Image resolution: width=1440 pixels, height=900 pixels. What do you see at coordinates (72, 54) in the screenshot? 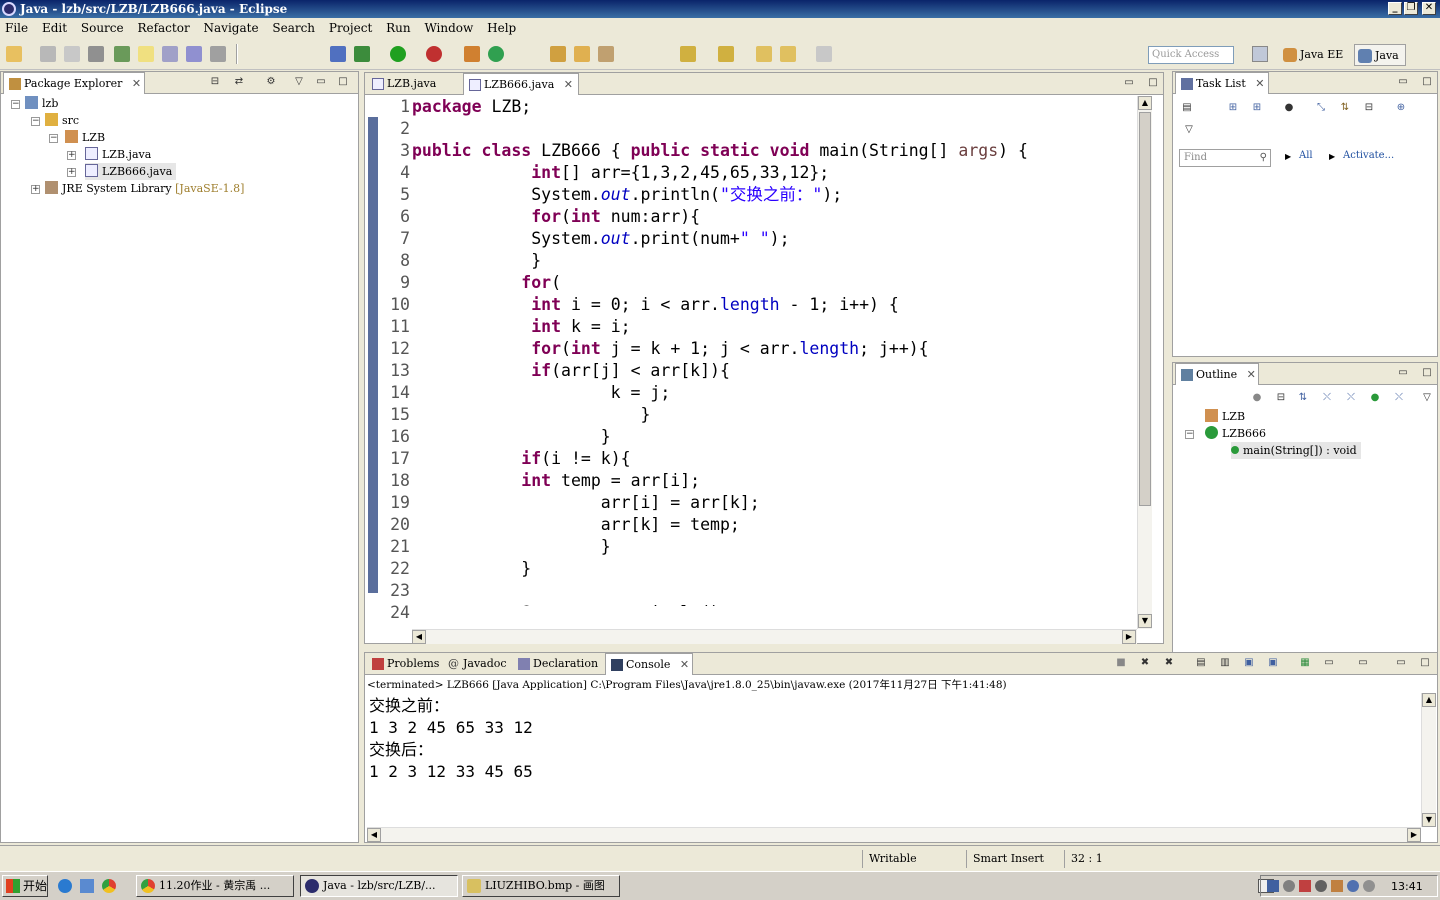
I see `save-all-icon` at bounding box center [72, 54].